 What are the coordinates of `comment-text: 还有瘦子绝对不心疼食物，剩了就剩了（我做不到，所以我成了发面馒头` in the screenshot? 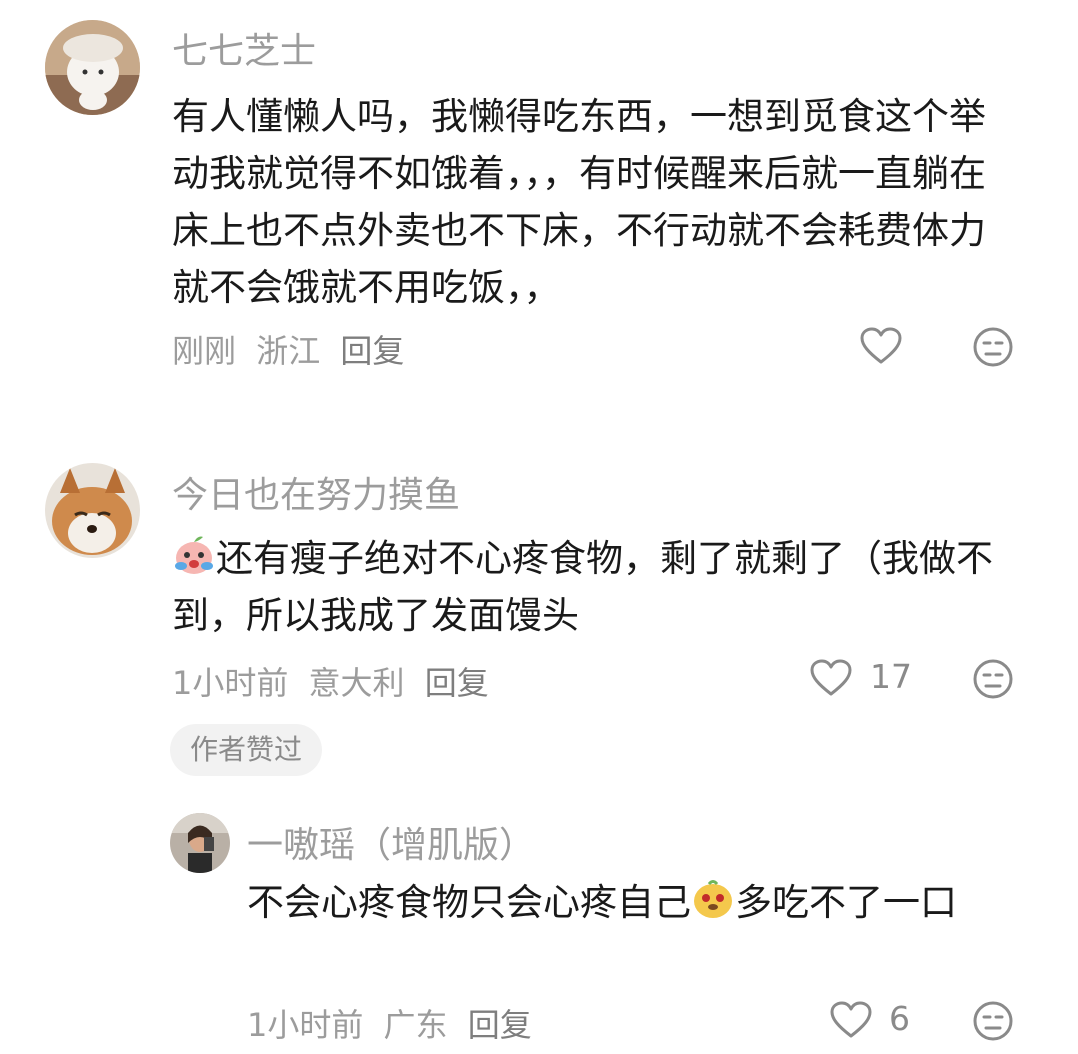 It's located at (597, 587).